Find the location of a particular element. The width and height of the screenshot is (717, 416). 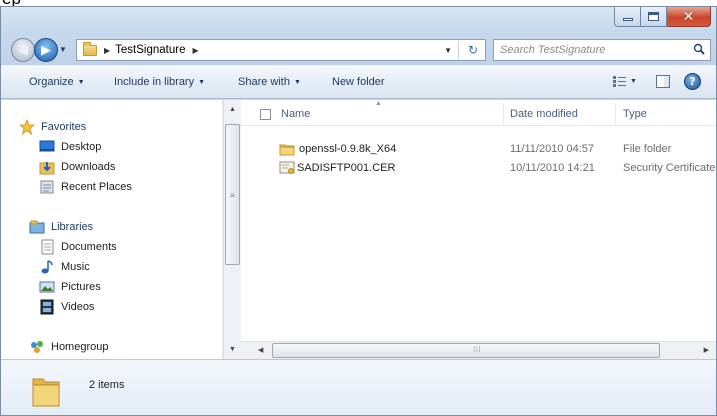

nav-documents: Documents is located at coordinates (78, 246).